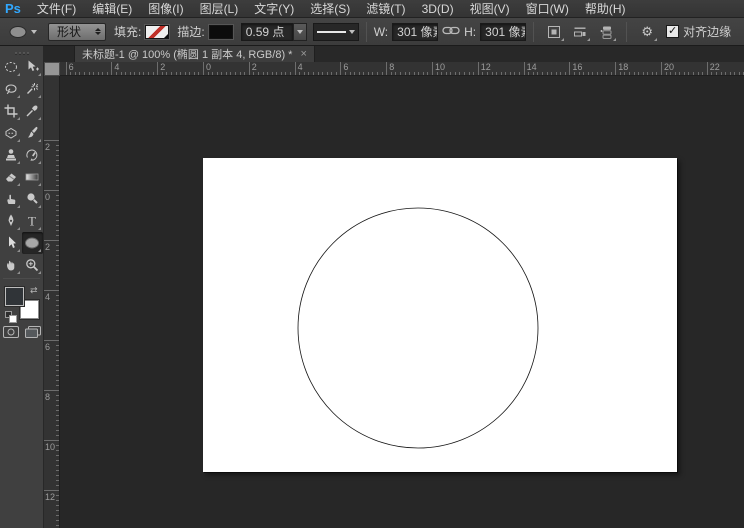 Image resolution: width=744 pixels, height=528 pixels. What do you see at coordinates (21, 278) in the screenshot?
I see `divider` at bounding box center [21, 278].